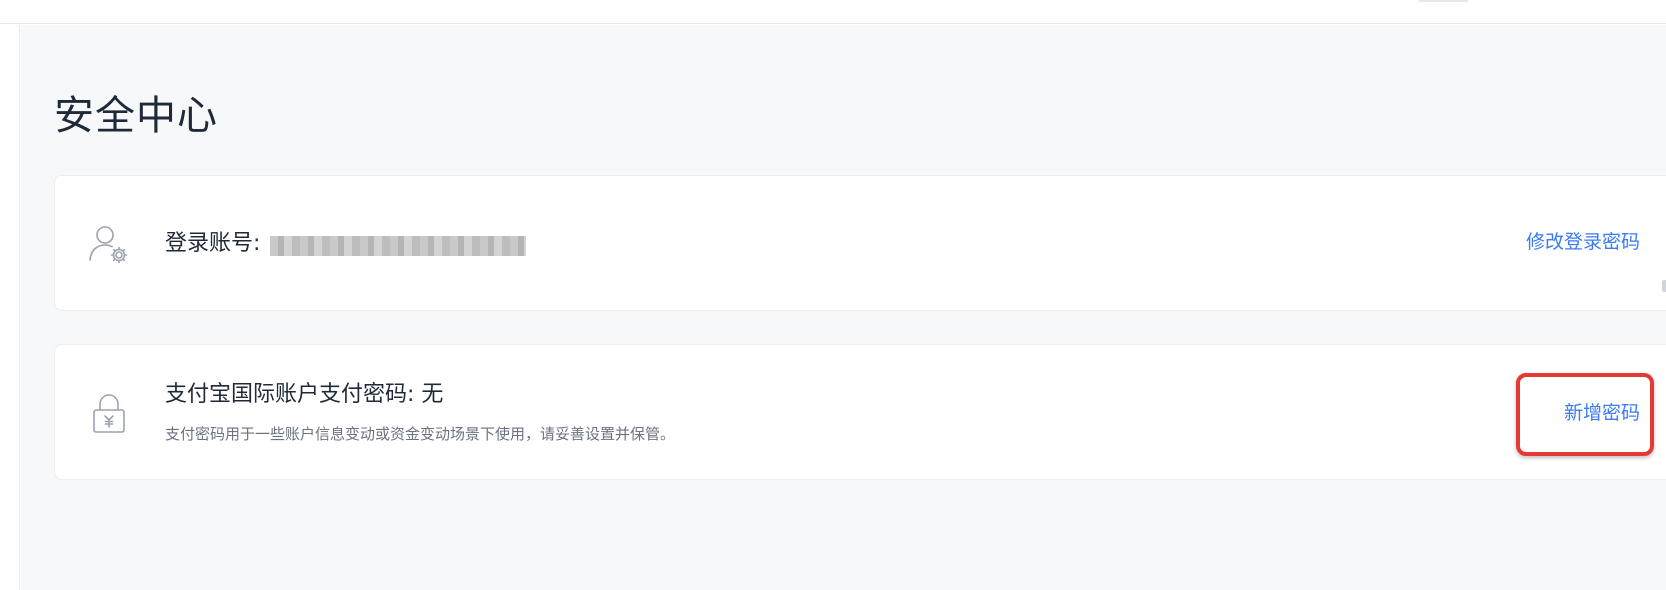 The image size is (1666, 590). Describe the element at coordinates (1664, 286) in the screenshot. I see `scroll-edge-handle` at that location.